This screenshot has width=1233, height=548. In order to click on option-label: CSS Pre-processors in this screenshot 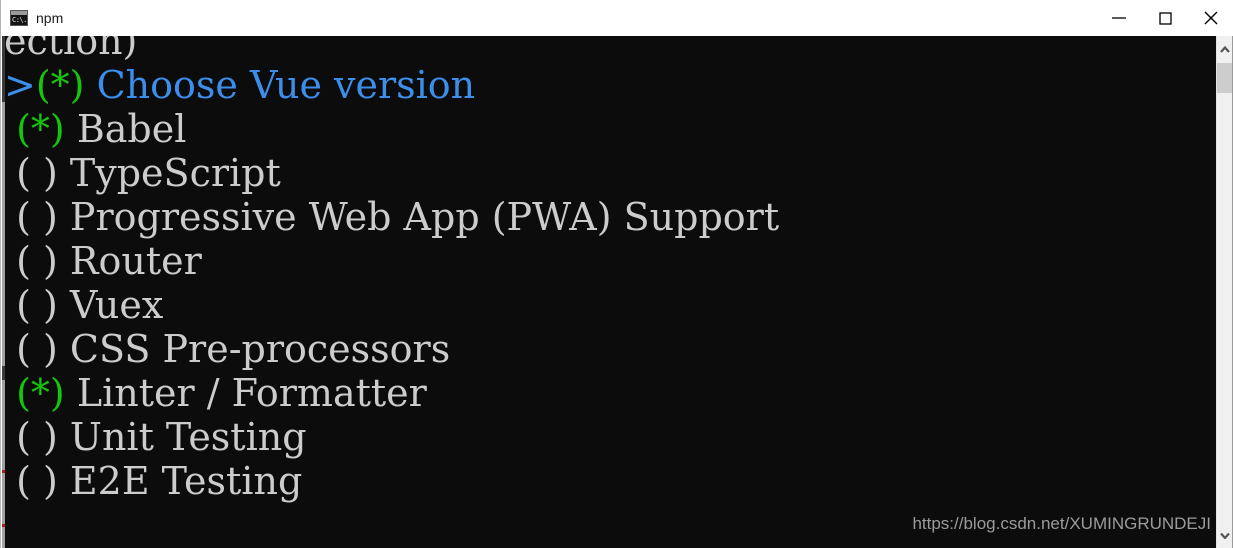, I will do `click(260, 349)`.